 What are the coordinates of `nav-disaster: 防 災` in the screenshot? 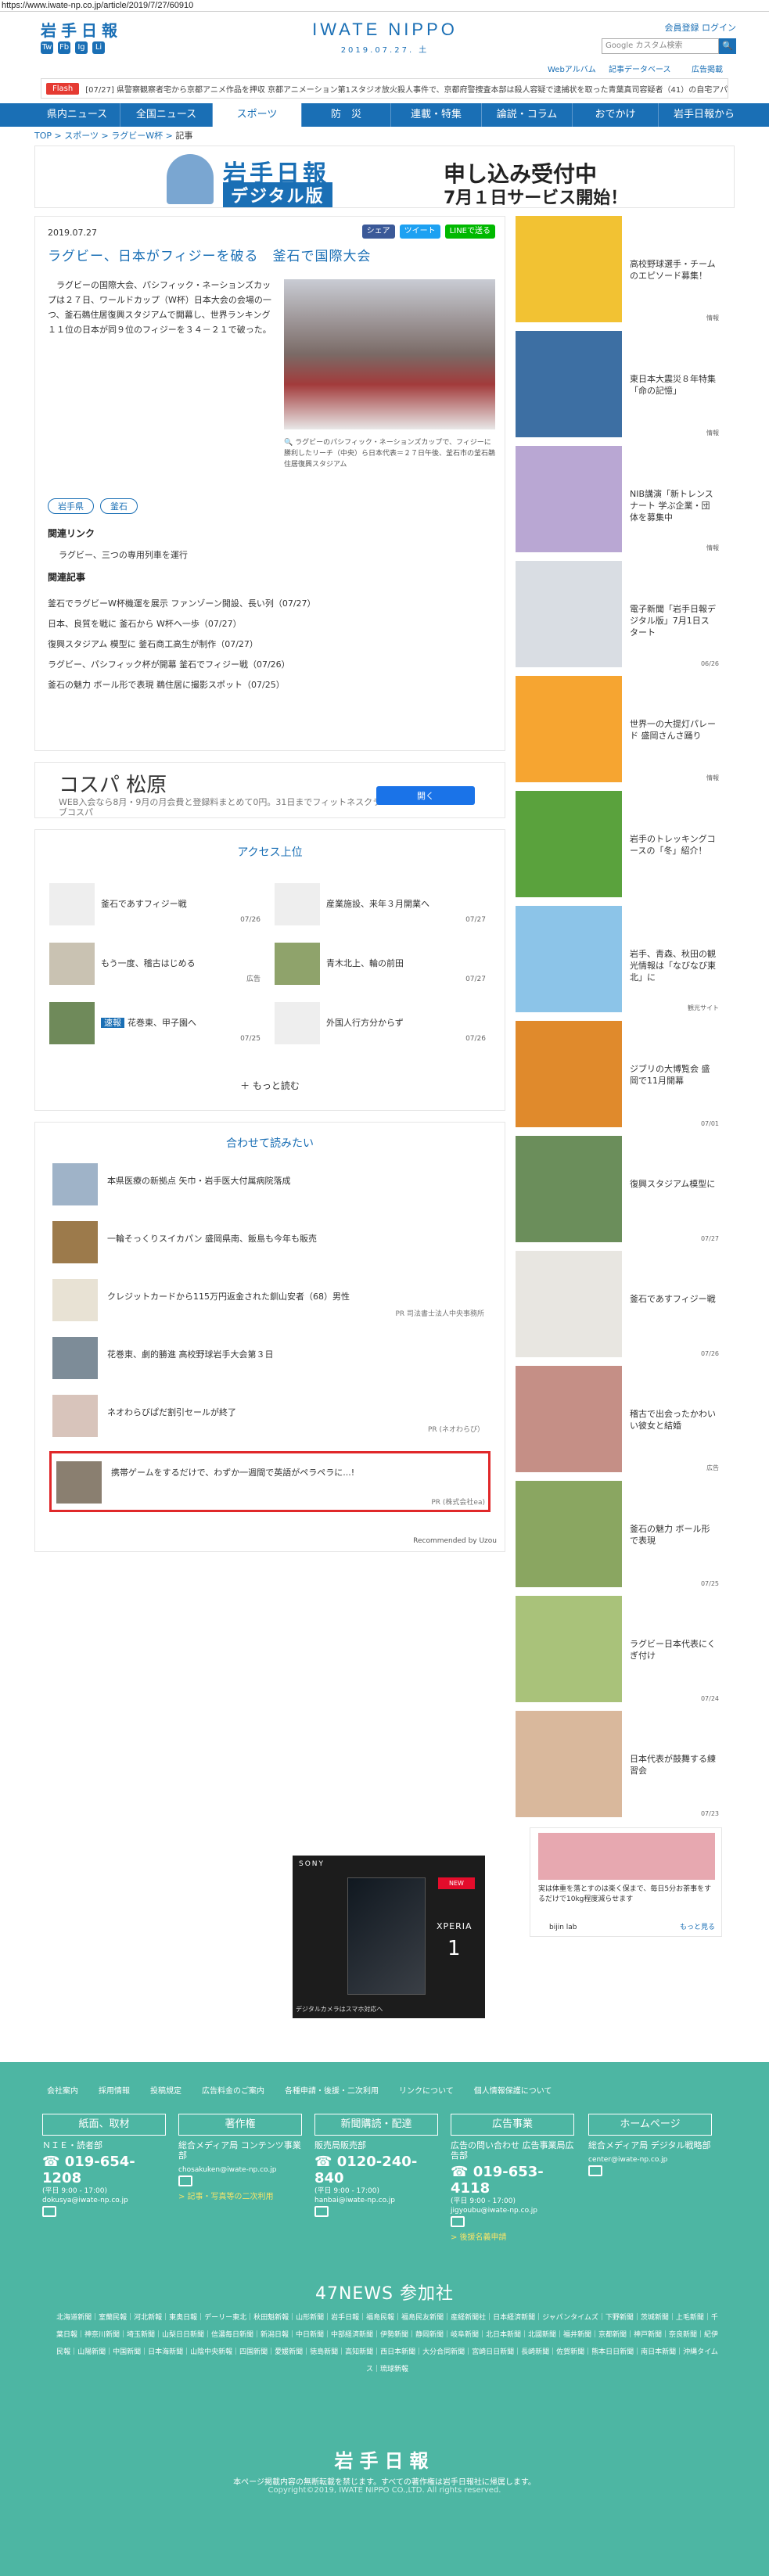 It's located at (346, 115).